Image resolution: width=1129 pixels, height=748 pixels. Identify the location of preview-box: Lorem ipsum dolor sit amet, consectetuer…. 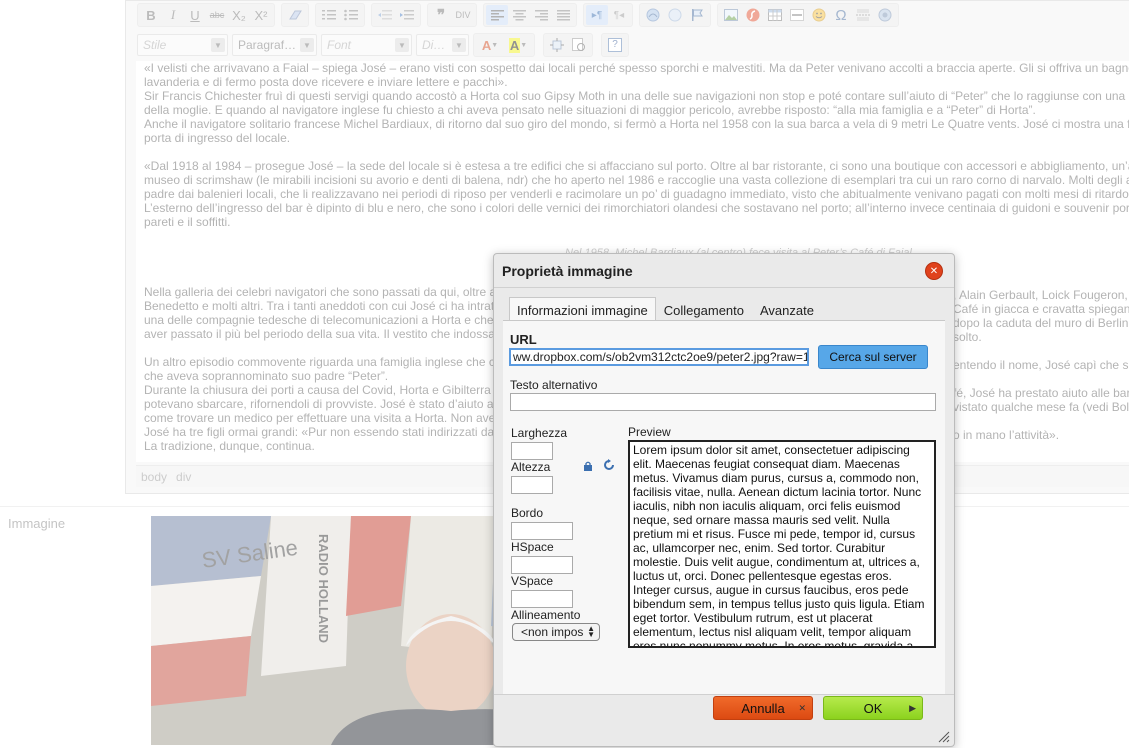
(782, 544).